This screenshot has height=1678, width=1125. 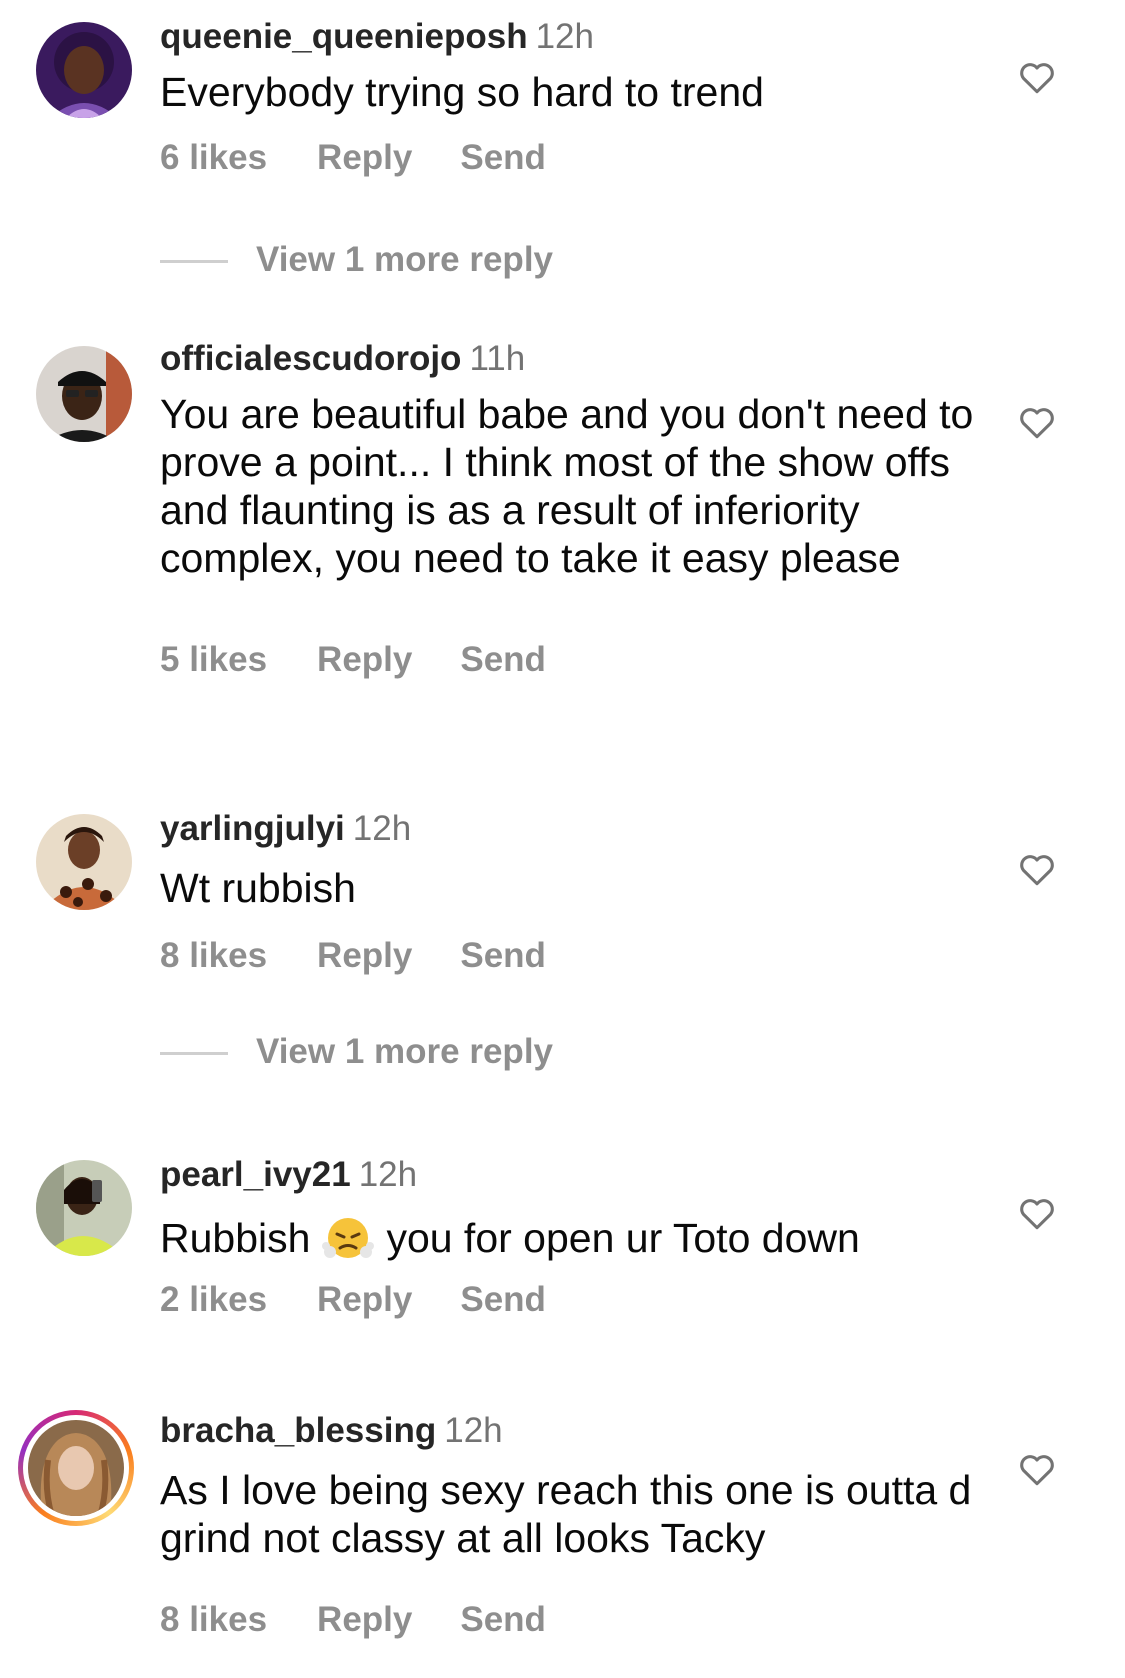 I want to click on story-ring, so click(x=76, y=1468).